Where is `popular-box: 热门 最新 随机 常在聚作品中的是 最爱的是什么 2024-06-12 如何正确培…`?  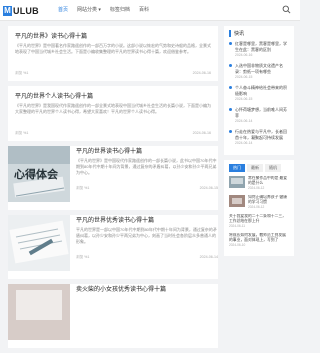 popular-box: 热门 最新 随机 常在聚作品中的是 最爱的是什么 2024-06-12 如何正确培… is located at coordinates (259, 208).